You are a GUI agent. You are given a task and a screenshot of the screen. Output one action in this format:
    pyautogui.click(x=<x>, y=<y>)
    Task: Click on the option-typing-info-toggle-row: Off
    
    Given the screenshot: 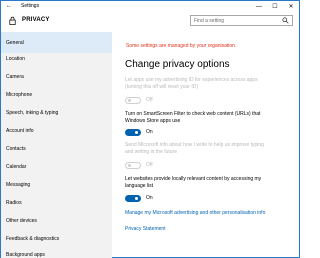 What is the action you would take?
    pyautogui.click(x=139, y=165)
    